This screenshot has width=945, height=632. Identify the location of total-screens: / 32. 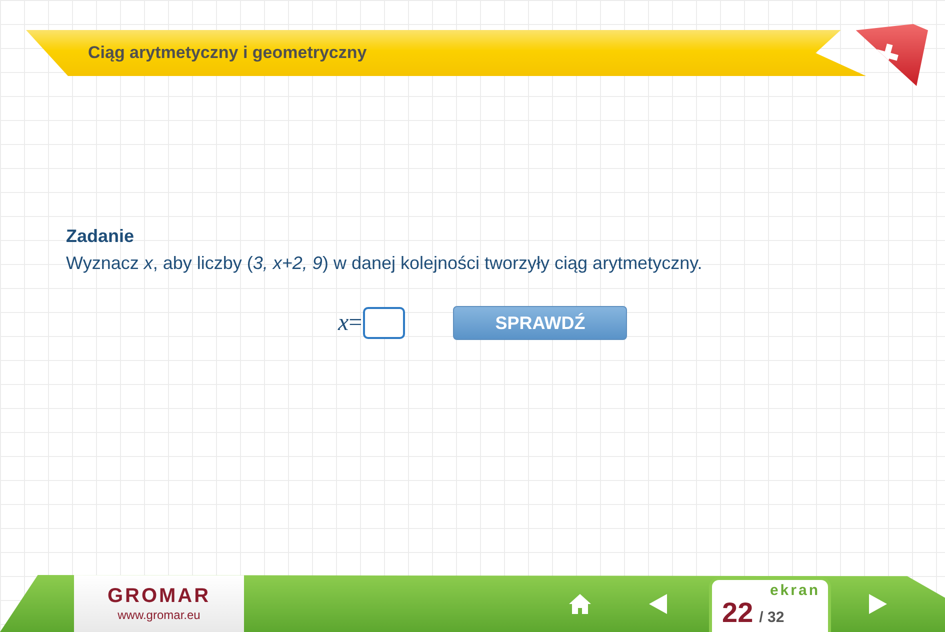
(771, 617).